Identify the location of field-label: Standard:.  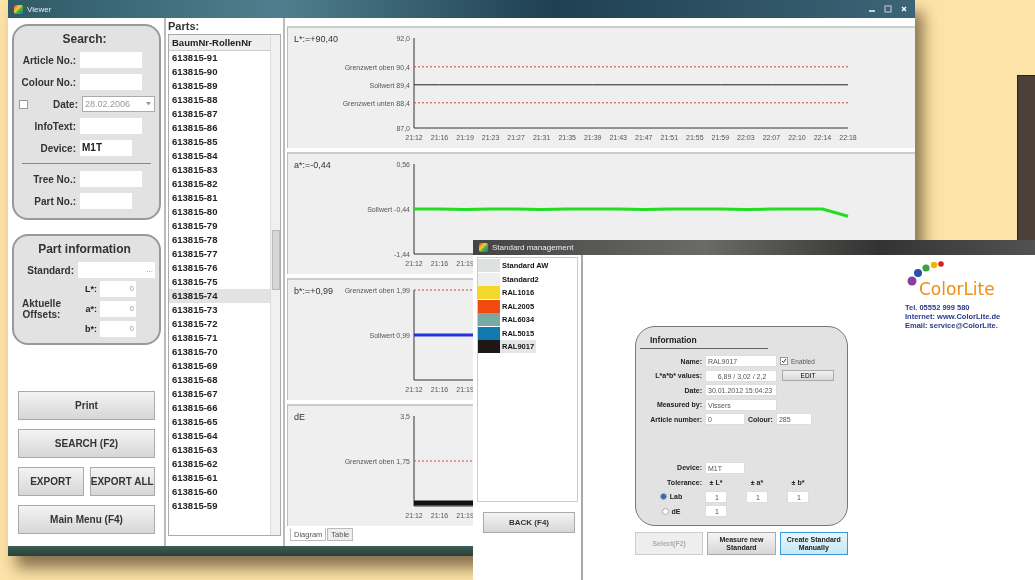
(50, 270).